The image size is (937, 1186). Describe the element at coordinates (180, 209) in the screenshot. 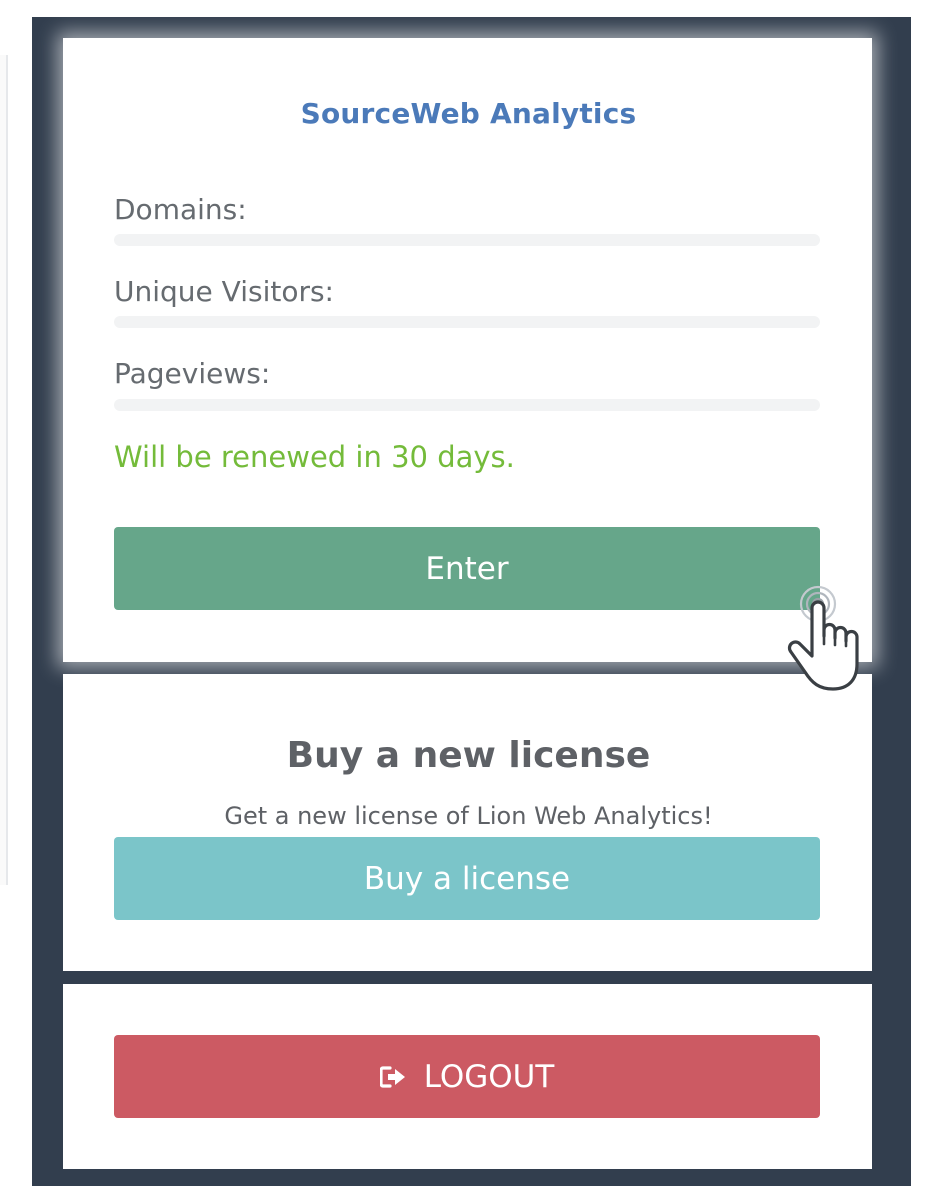

I see `domains-label: Domains:` at that location.